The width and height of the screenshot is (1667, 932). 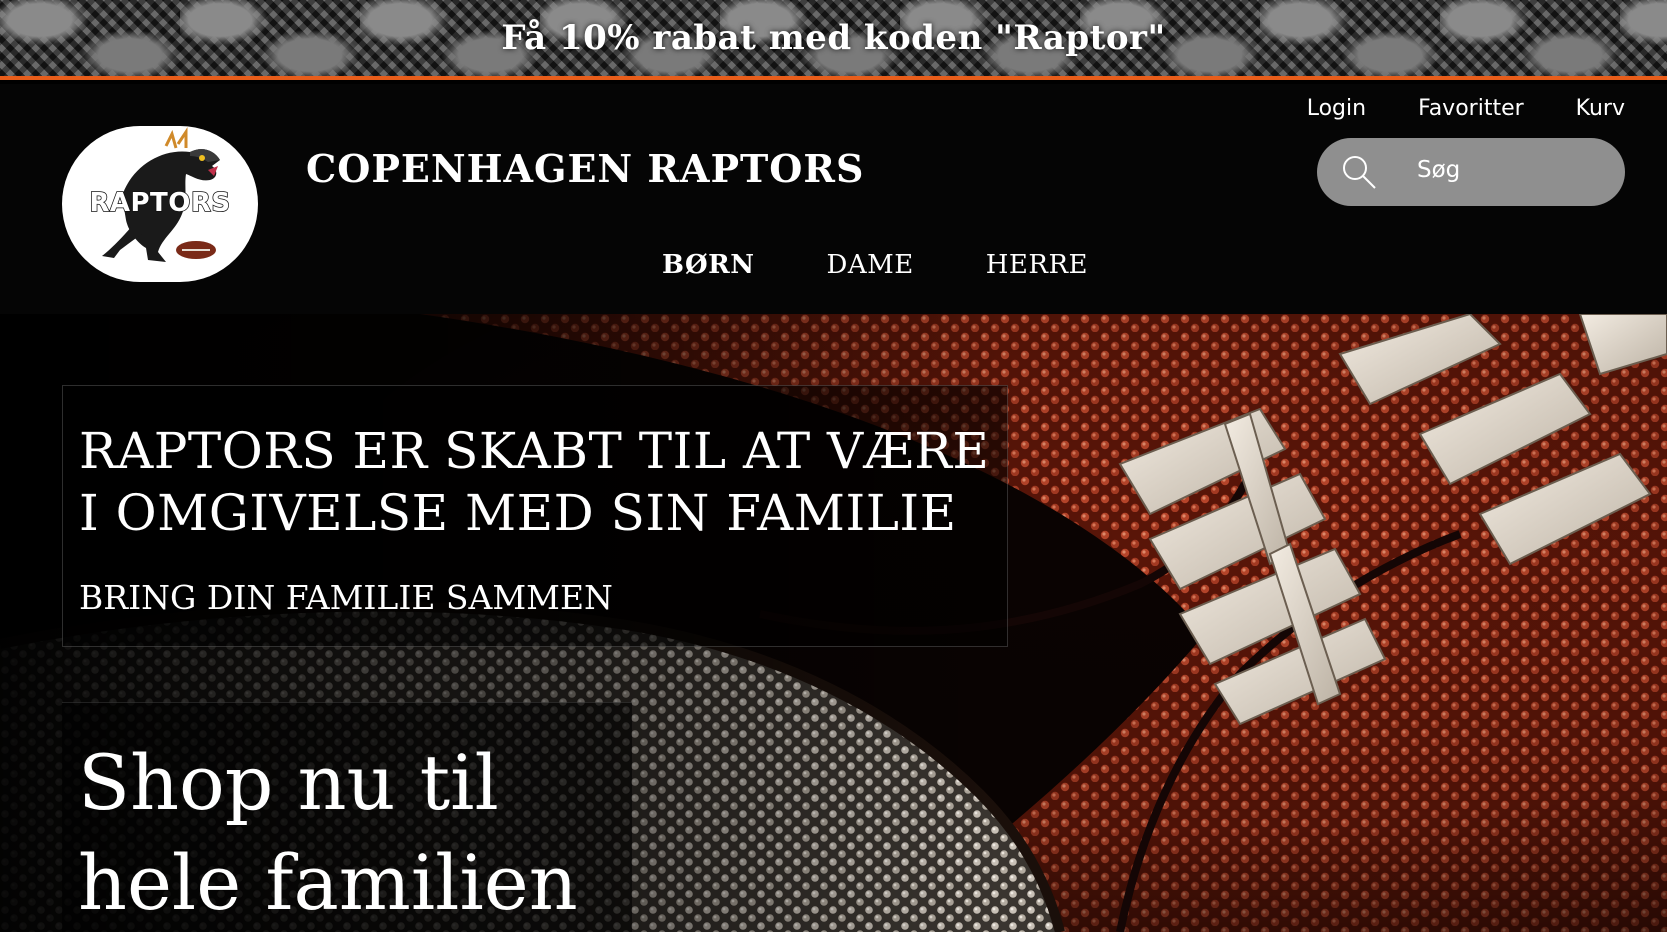 I want to click on search-icon, so click(x=1359, y=172).